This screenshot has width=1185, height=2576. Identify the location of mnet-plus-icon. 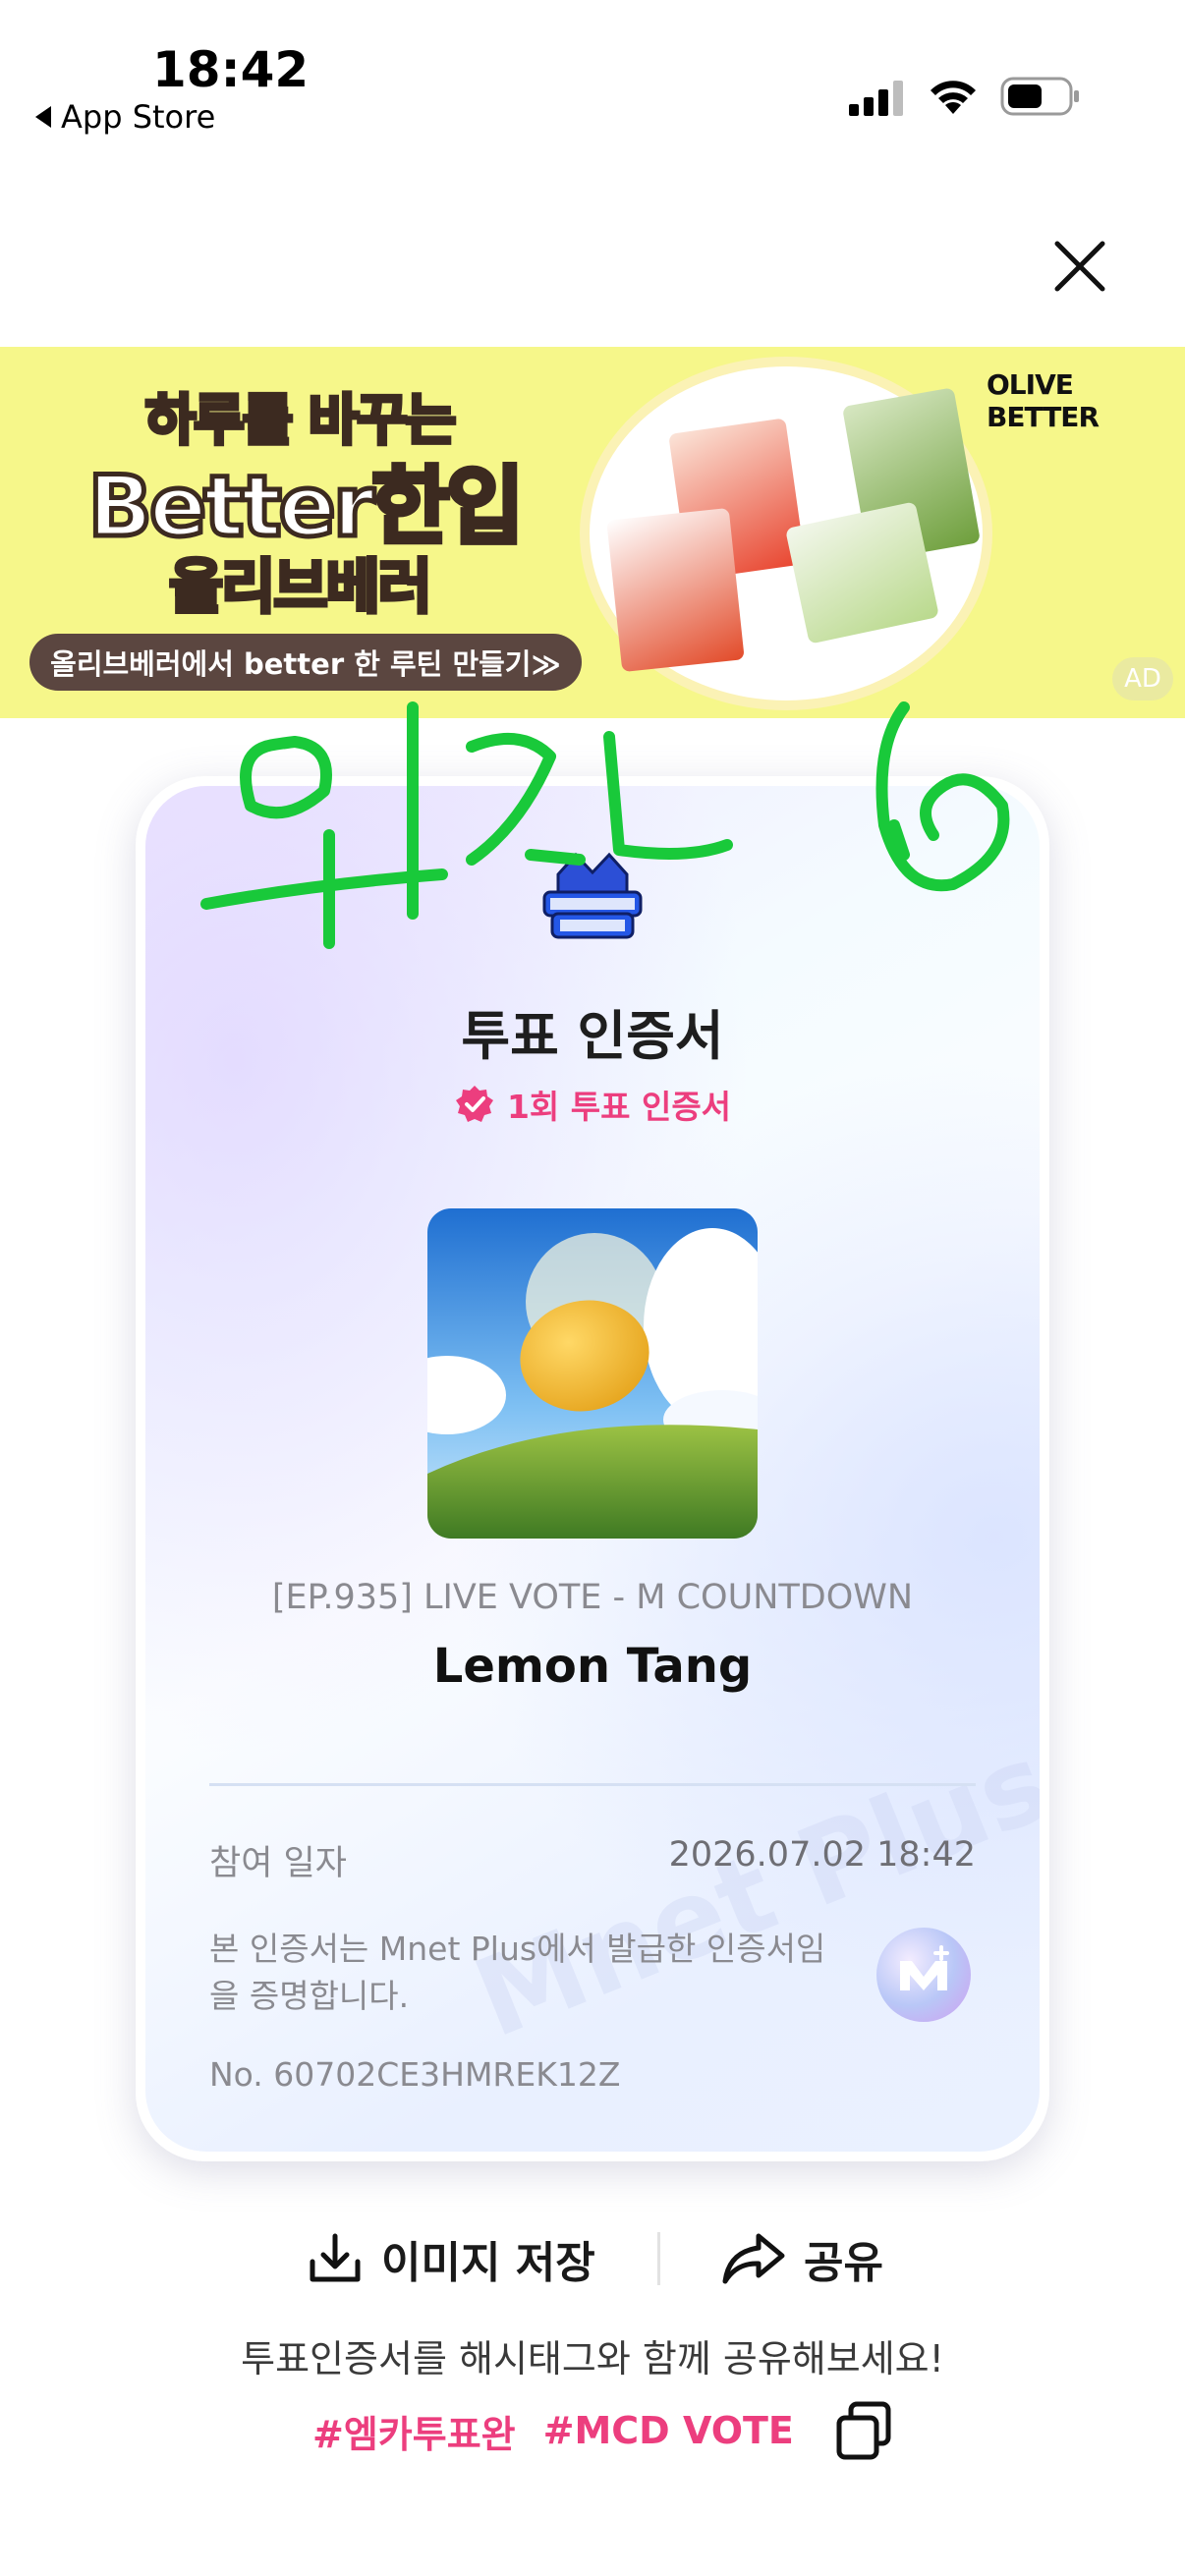
(924, 1975).